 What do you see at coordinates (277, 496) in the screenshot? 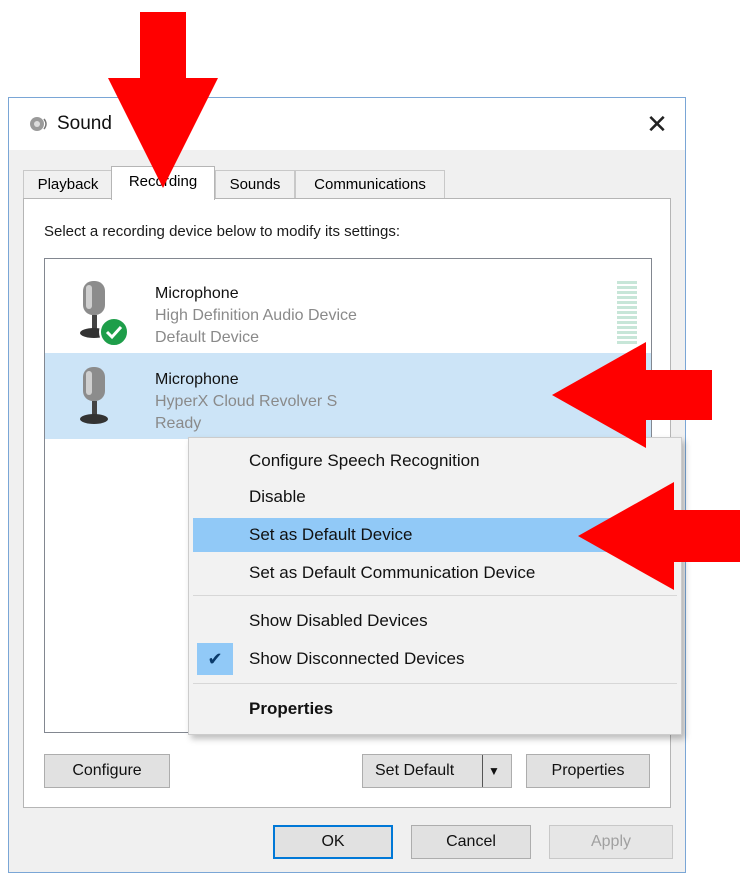
I see `menu-item-label: Disable` at bounding box center [277, 496].